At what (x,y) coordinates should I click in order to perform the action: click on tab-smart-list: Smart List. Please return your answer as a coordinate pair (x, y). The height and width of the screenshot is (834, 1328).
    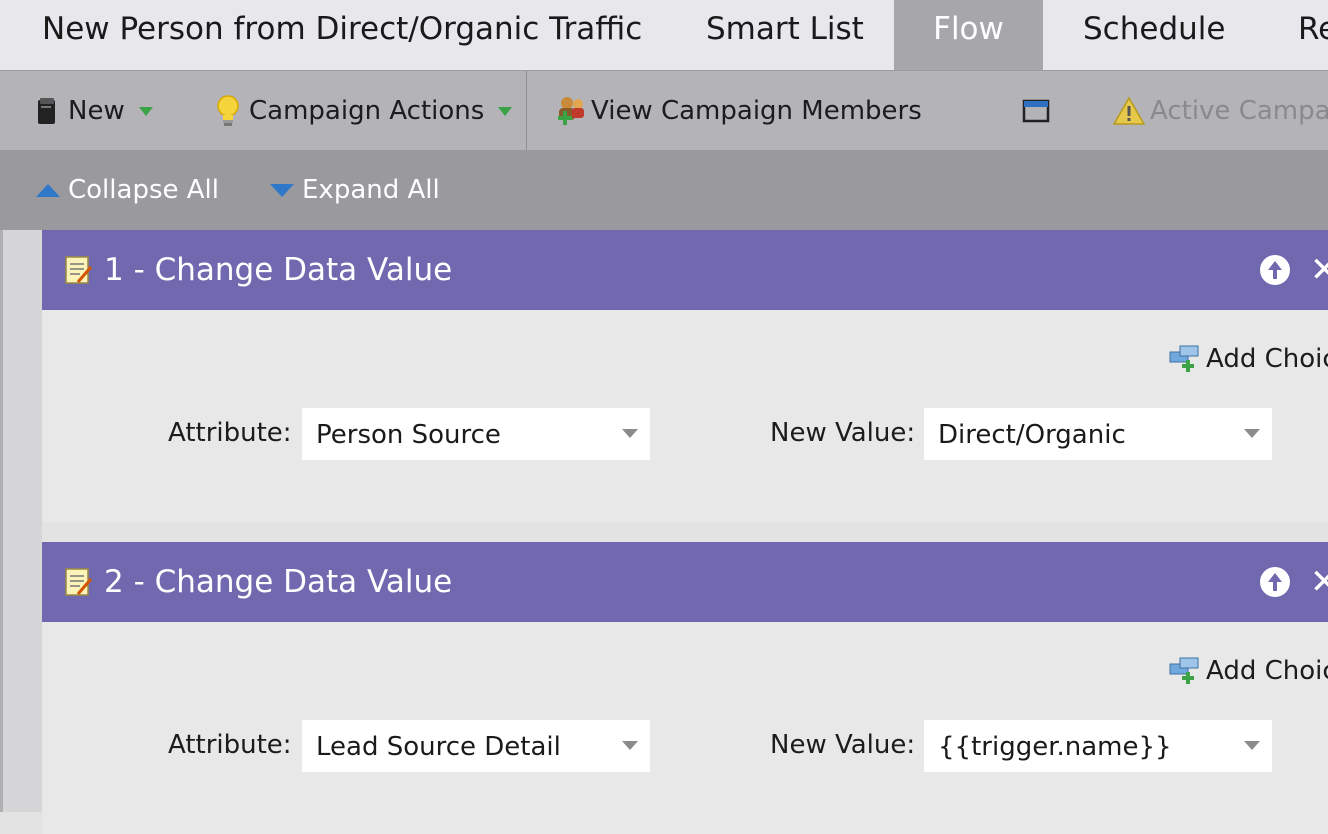
    Looking at the image, I should click on (785, 35).